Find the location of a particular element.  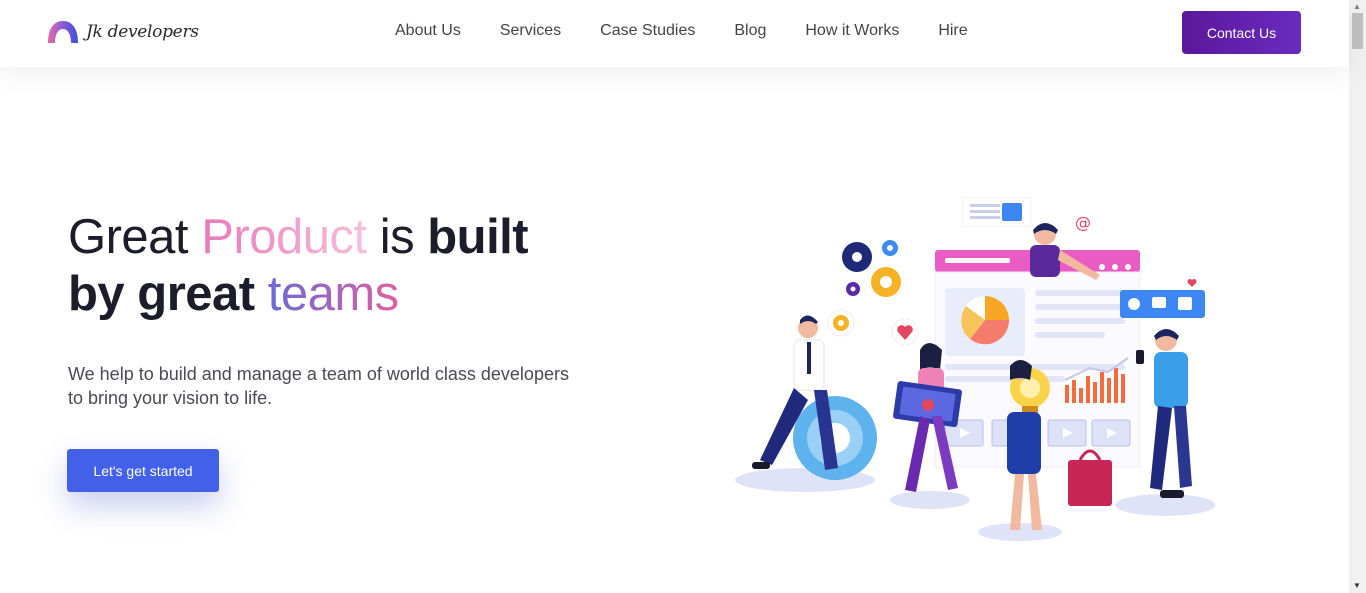

logo-wordmark: Jk developers is located at coordinates (142, 32).